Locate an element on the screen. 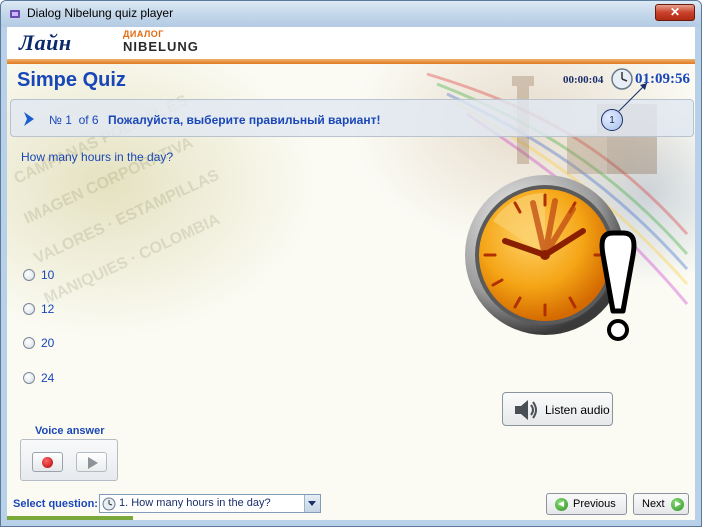  answer-label: 24 is located at coordinates (48, 378).